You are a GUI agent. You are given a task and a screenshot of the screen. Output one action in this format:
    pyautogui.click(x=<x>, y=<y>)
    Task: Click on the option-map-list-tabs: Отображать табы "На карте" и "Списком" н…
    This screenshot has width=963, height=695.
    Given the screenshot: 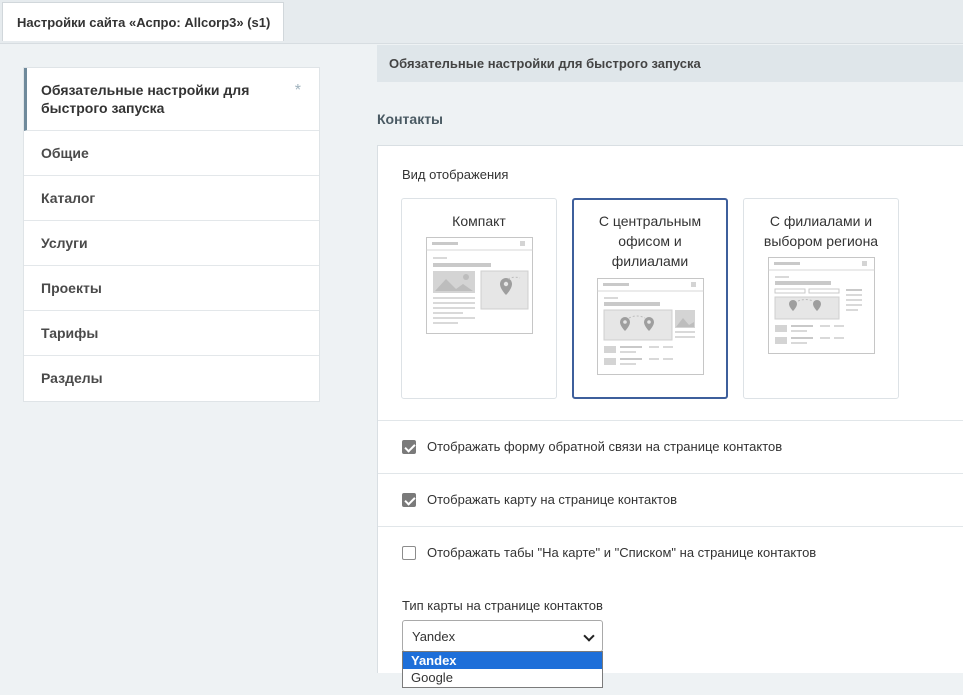 What is the action you would take?
    pyautogui.click(x=670, y=553)
    